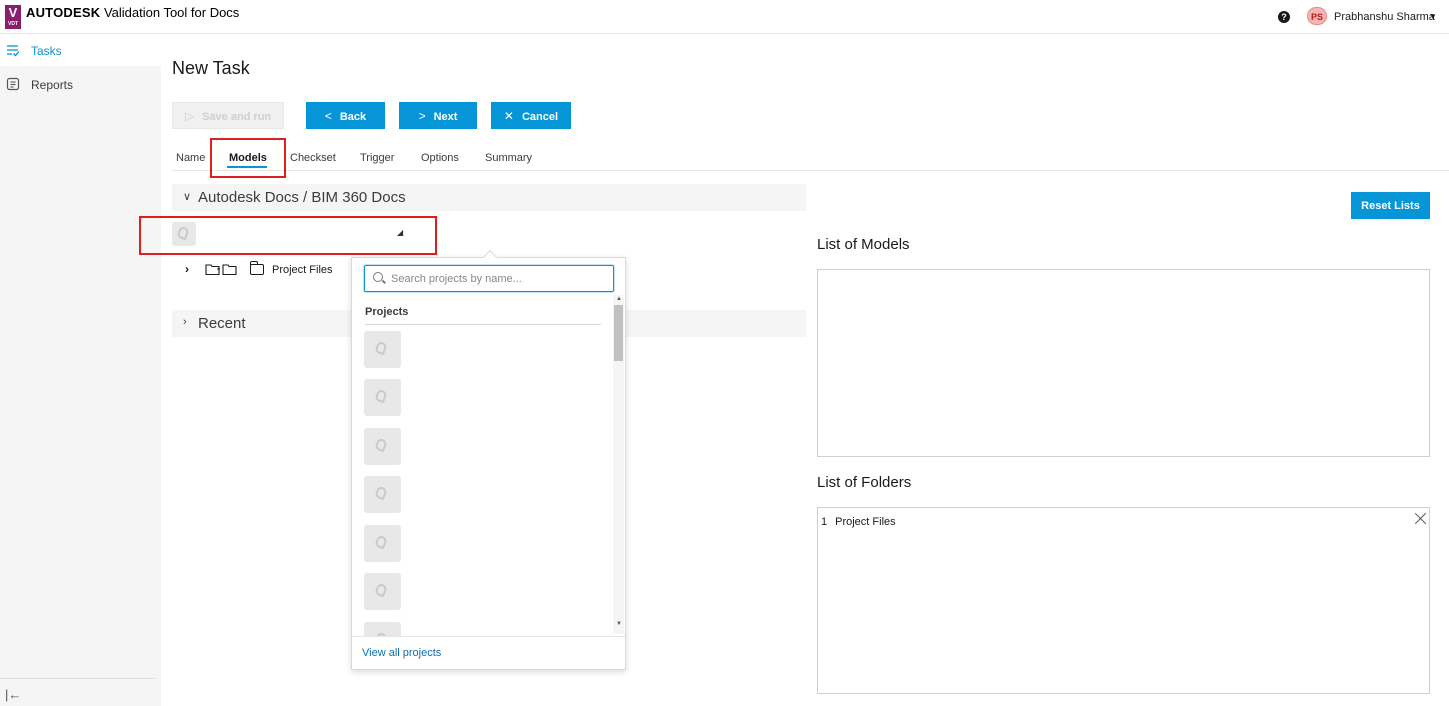 This screenshot has width=1449, height=706. I want to click on sidebar-item-reports: Reports, so click(80, 84).